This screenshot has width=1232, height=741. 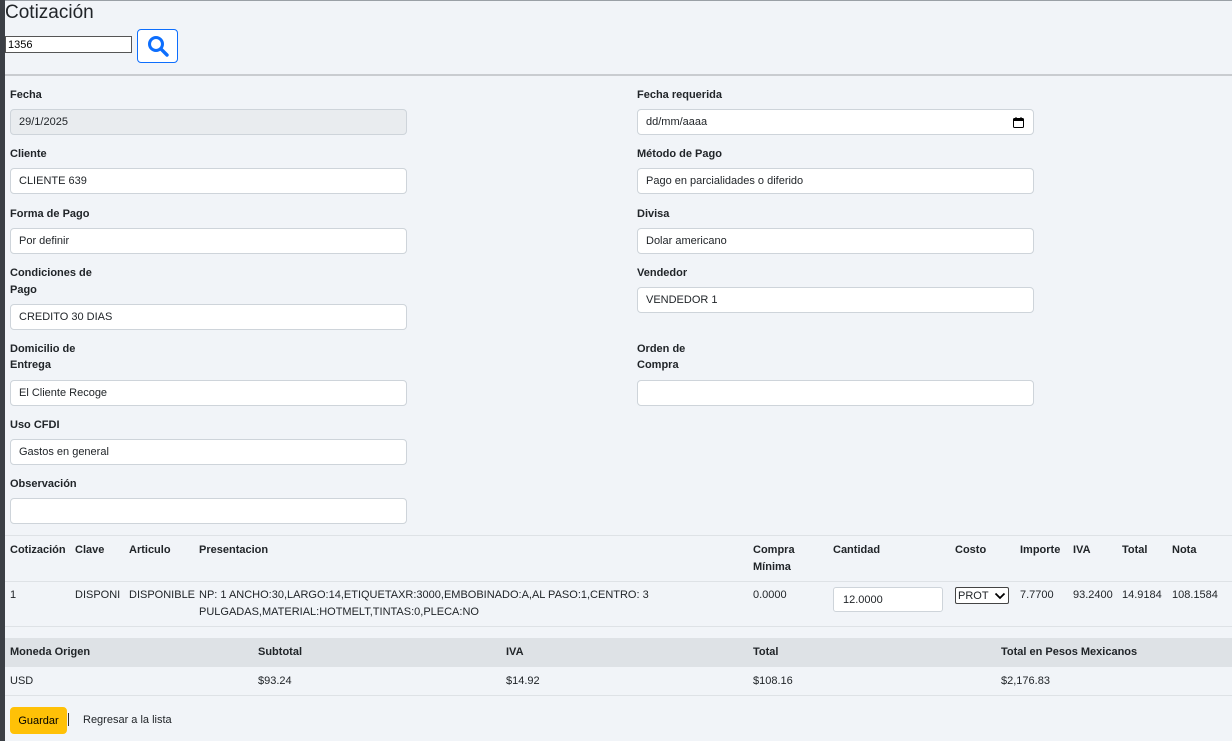 What do you see at coordinates (773, 681) in the screenshot?
I see `total-value: $108.16` at bounding box center [773, 681].